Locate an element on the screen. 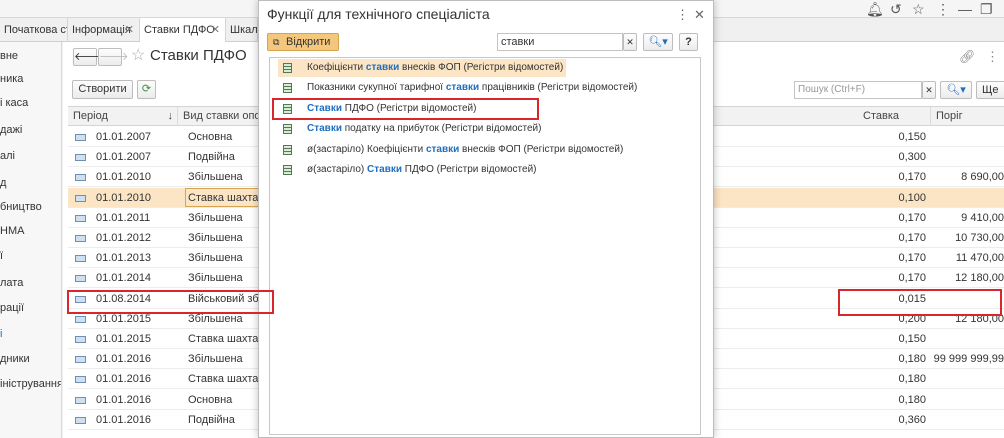  sidebar-item: ника is located at coordinates (11, 79).